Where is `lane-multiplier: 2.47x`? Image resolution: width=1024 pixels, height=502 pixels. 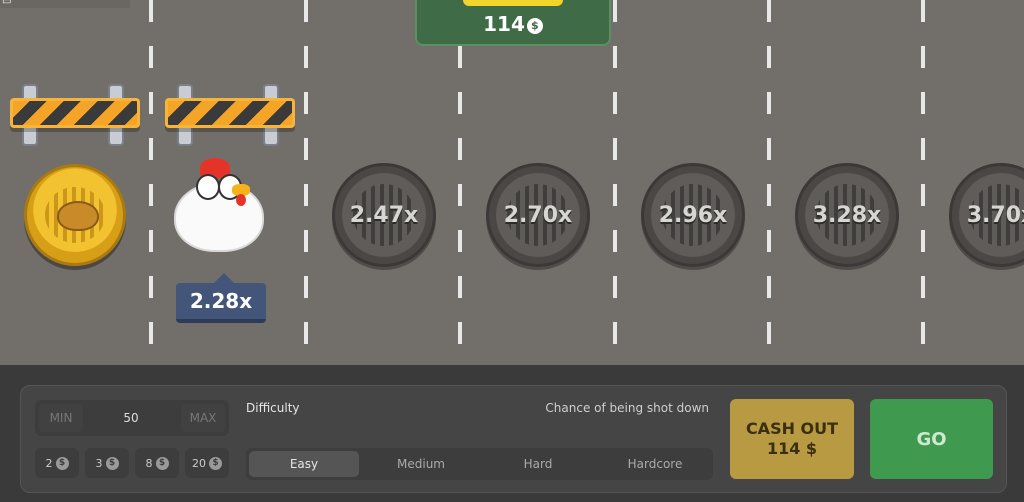 lane-multiplier: 2.47x is located at coordinates (384, 215).